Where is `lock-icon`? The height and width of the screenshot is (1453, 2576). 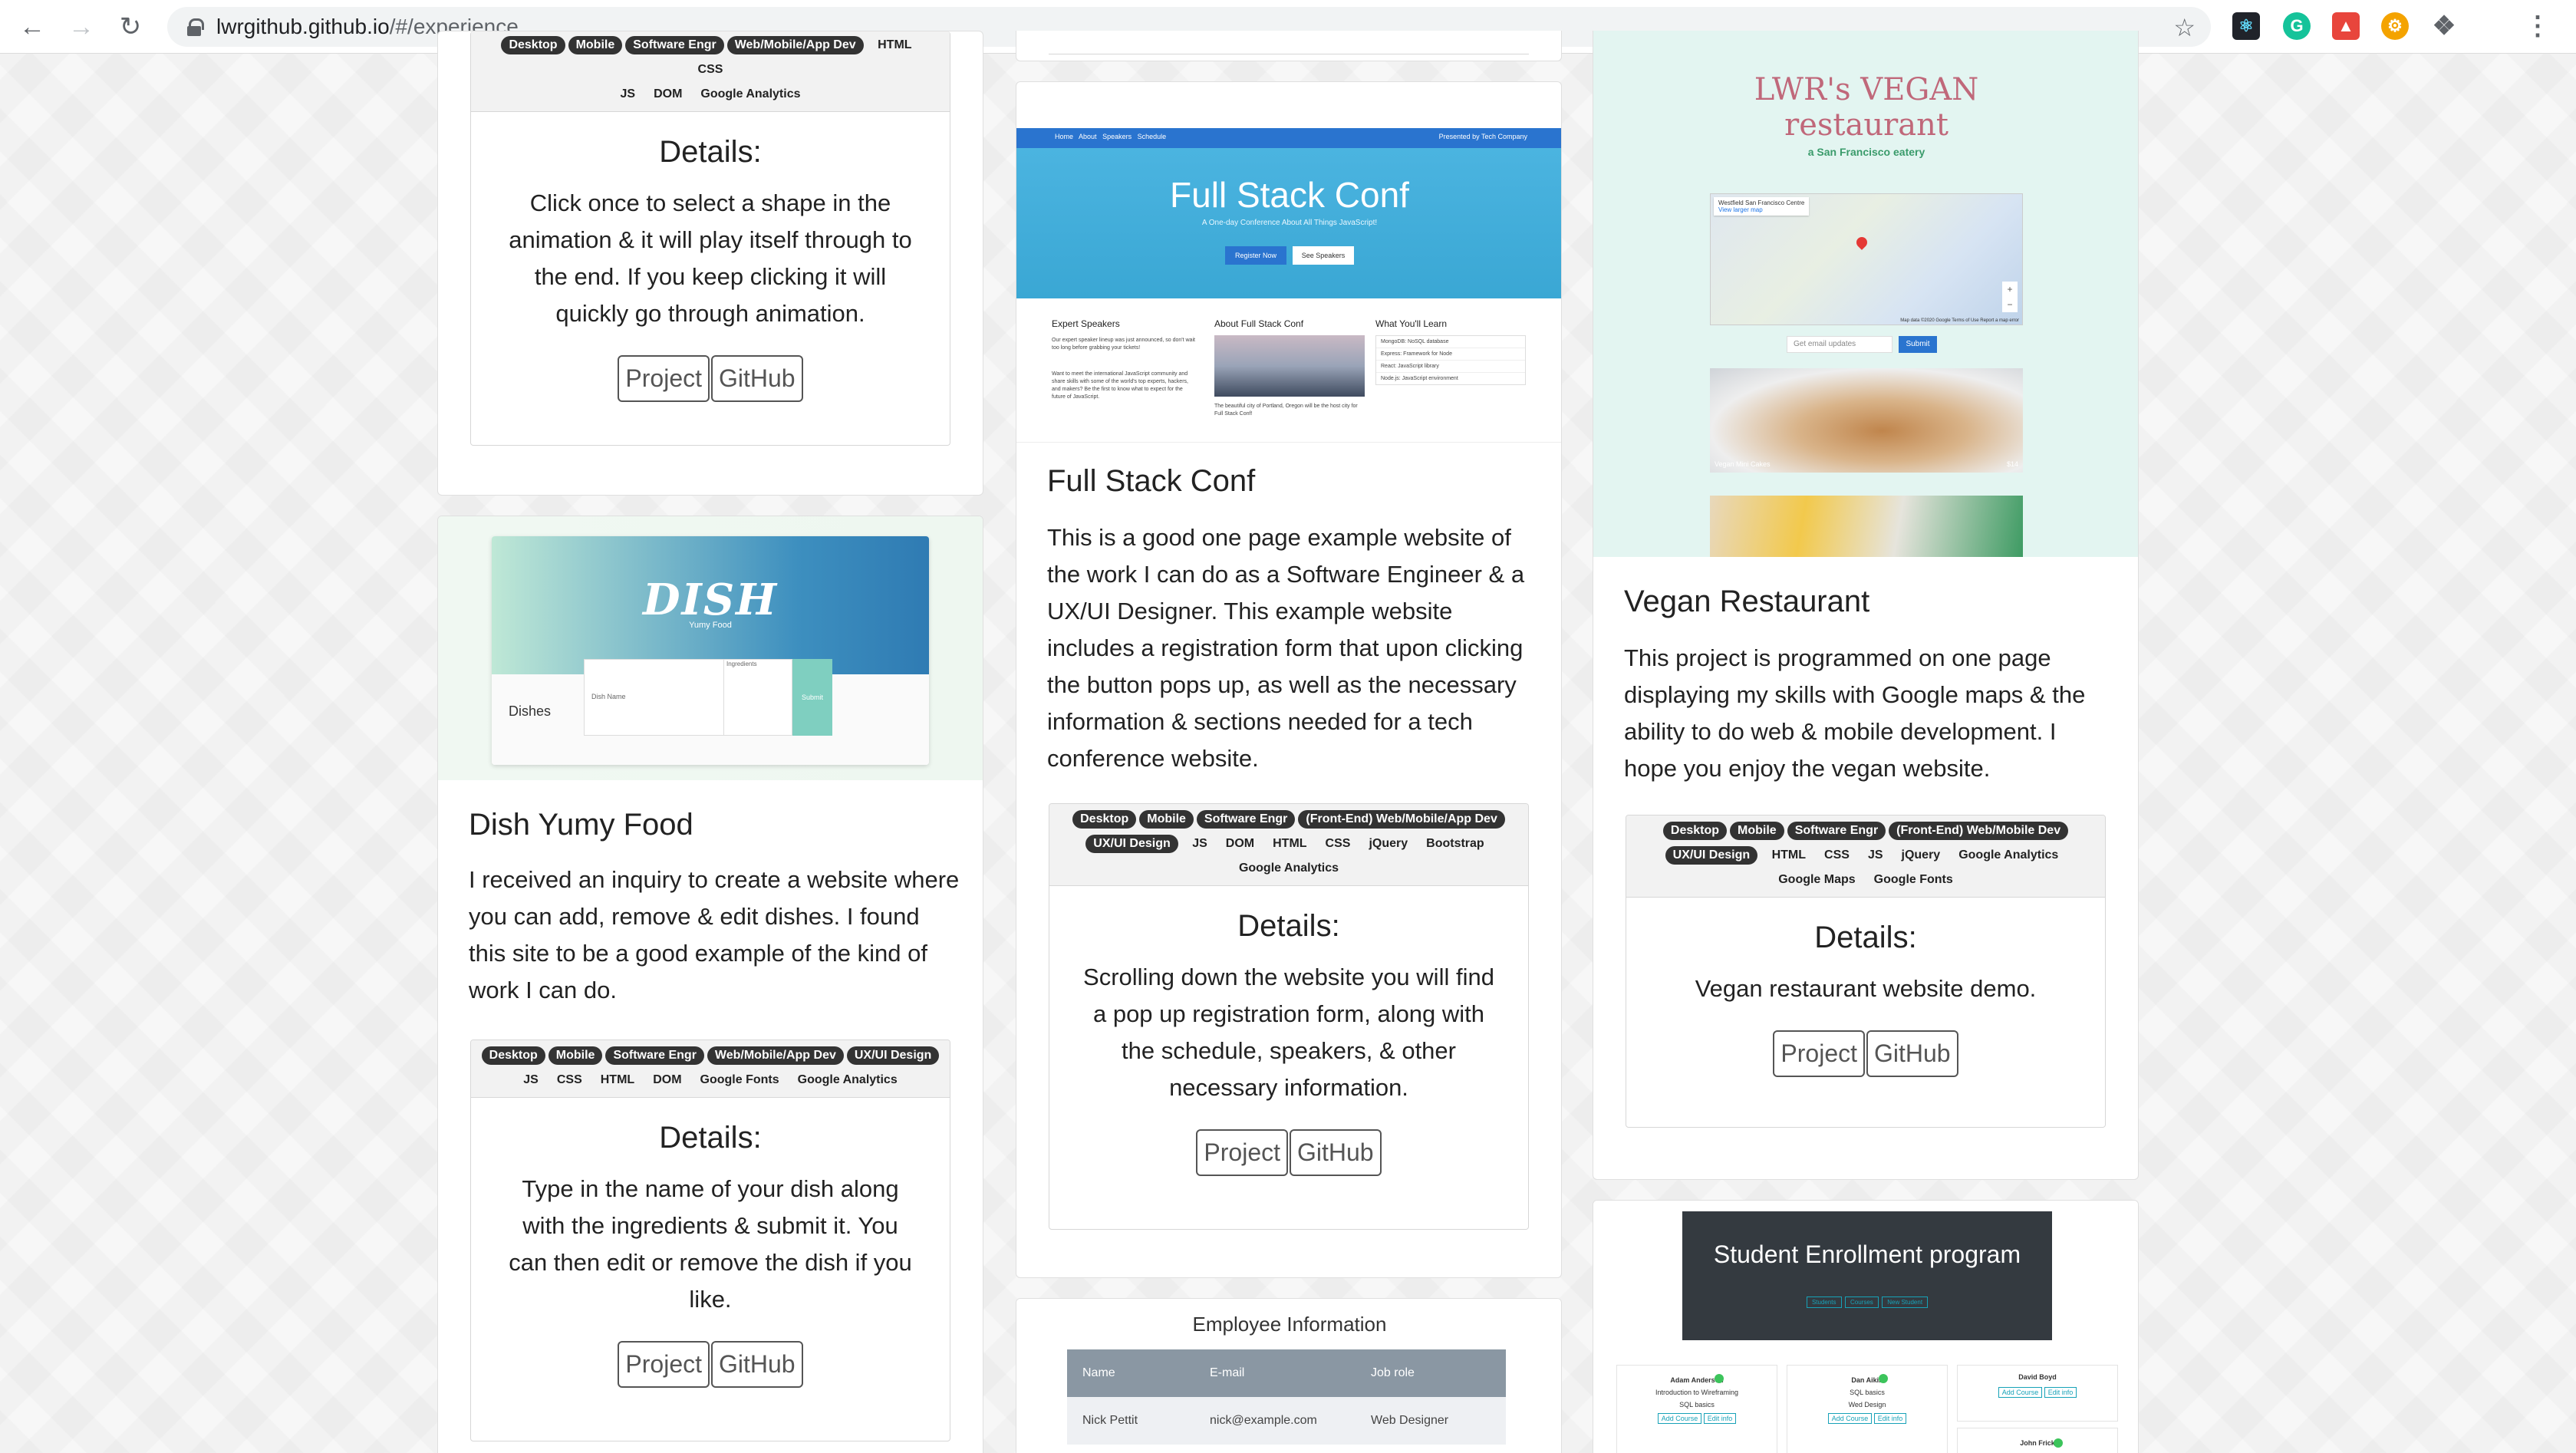 lock-icon is located at coordinates (195, 27).